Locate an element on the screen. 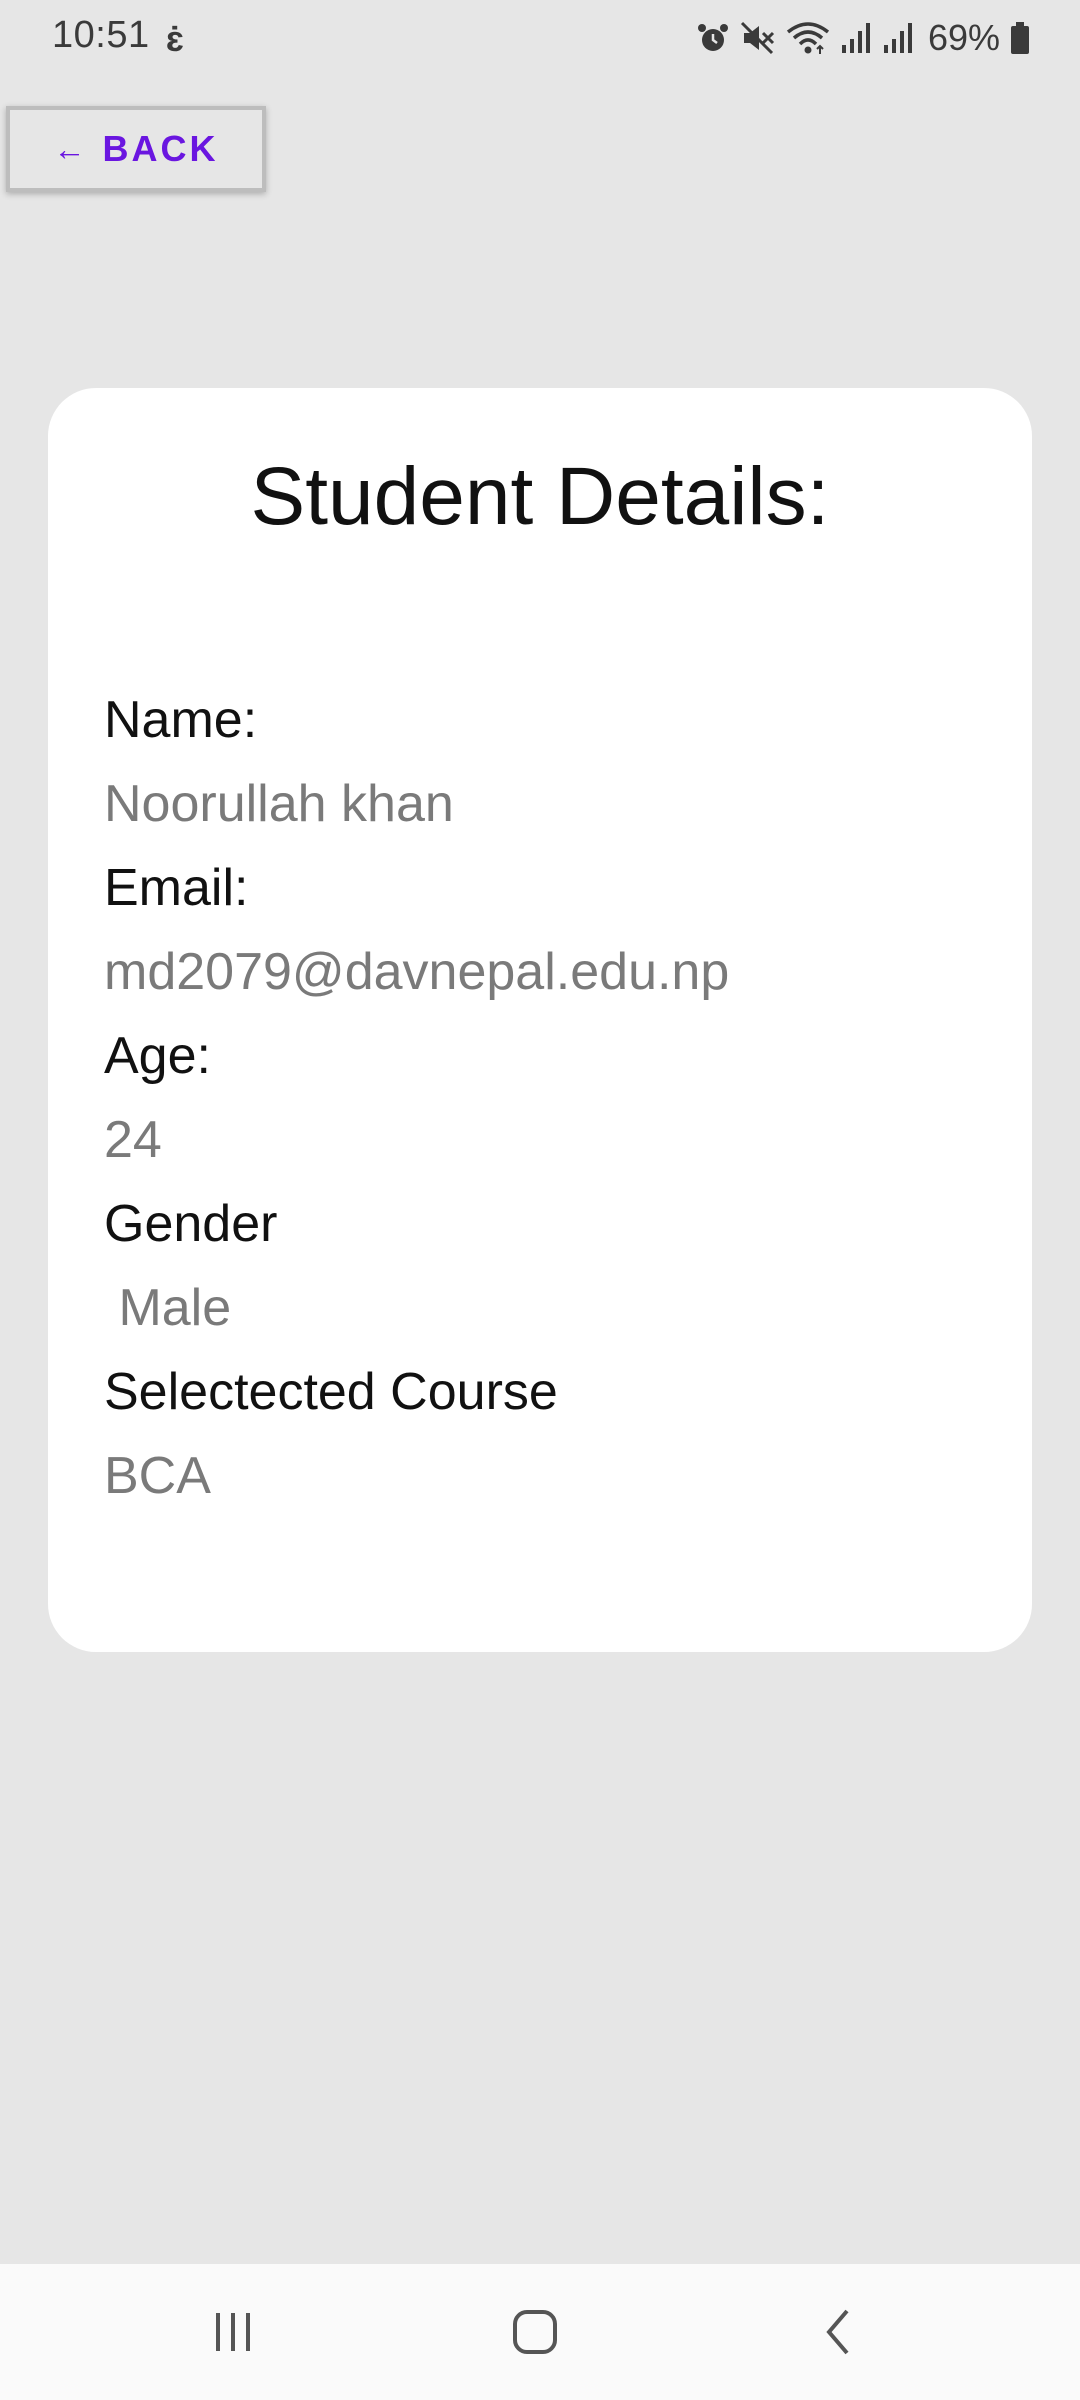  course-value: BCA is located at coordinates (157, 1476).